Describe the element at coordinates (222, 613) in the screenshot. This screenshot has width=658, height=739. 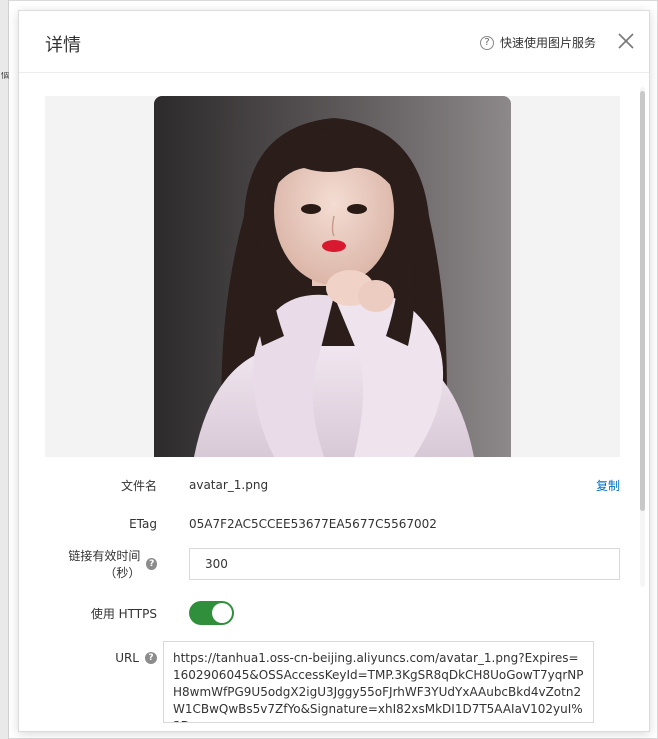
I see `toggle-knob` at that location.